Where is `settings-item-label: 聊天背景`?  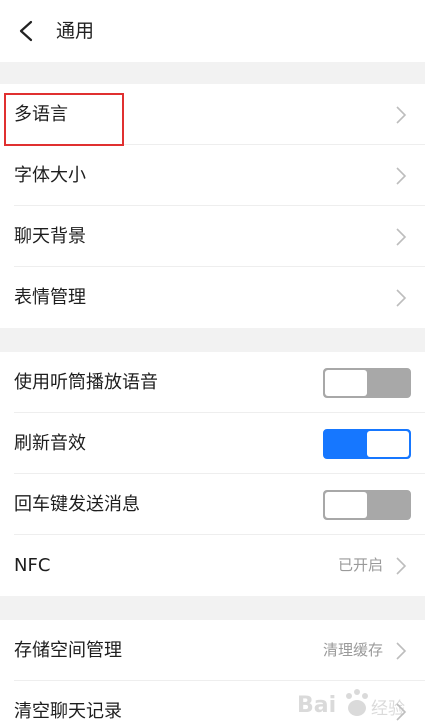 settings-item-label: 聊天背景 is located at coordinates (50, 236).